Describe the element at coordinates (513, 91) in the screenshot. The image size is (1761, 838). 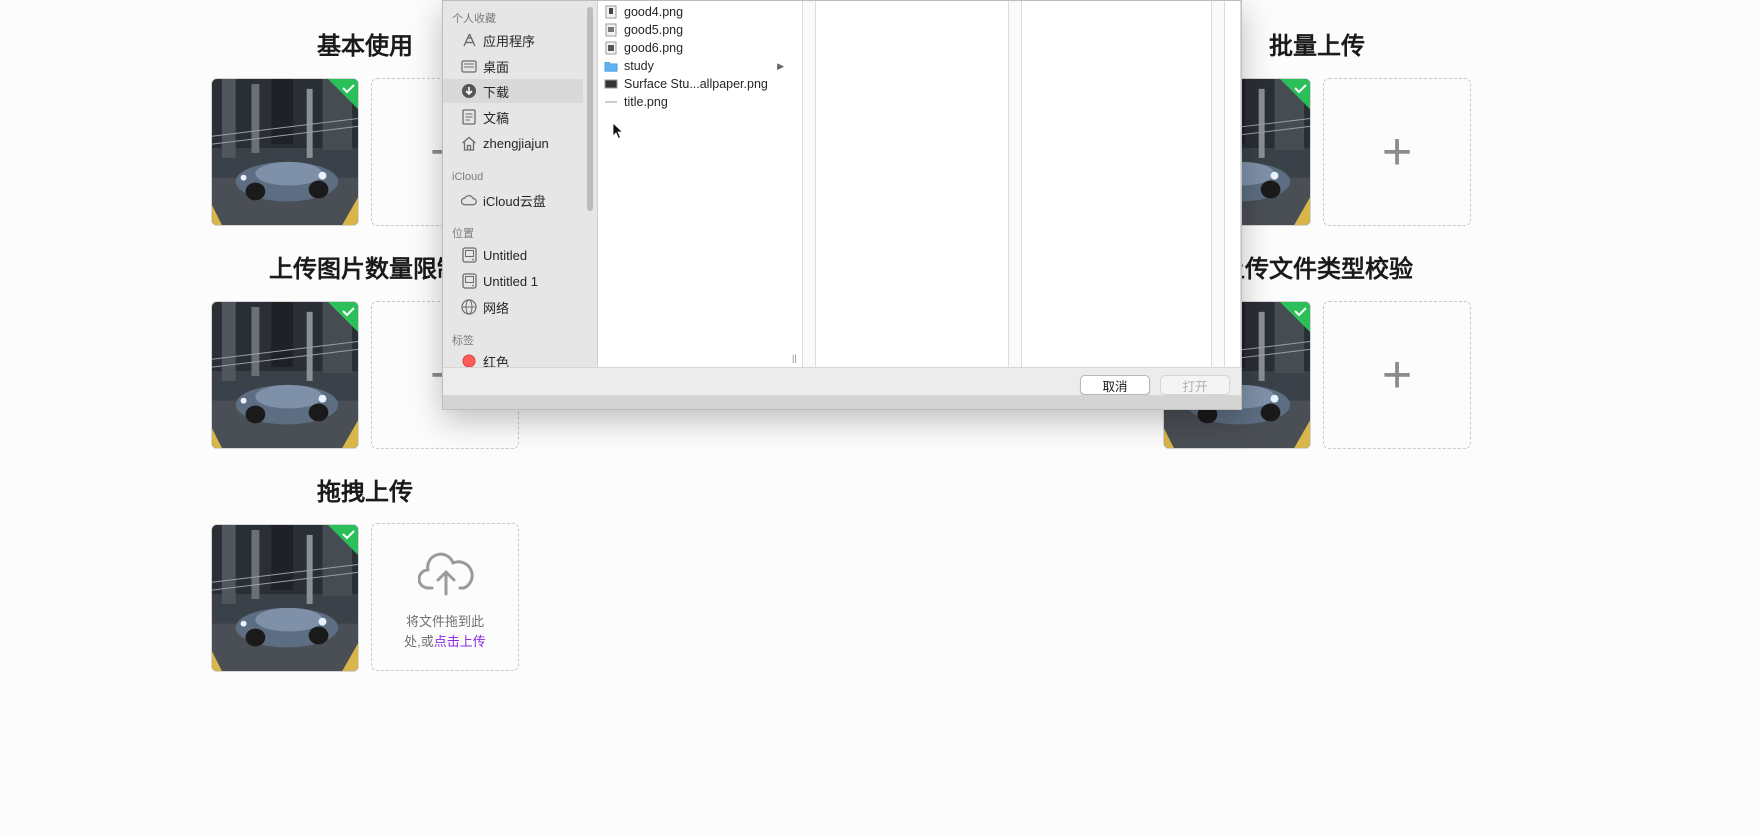
I see `sidebar-item-downloads: 下载` at that location.